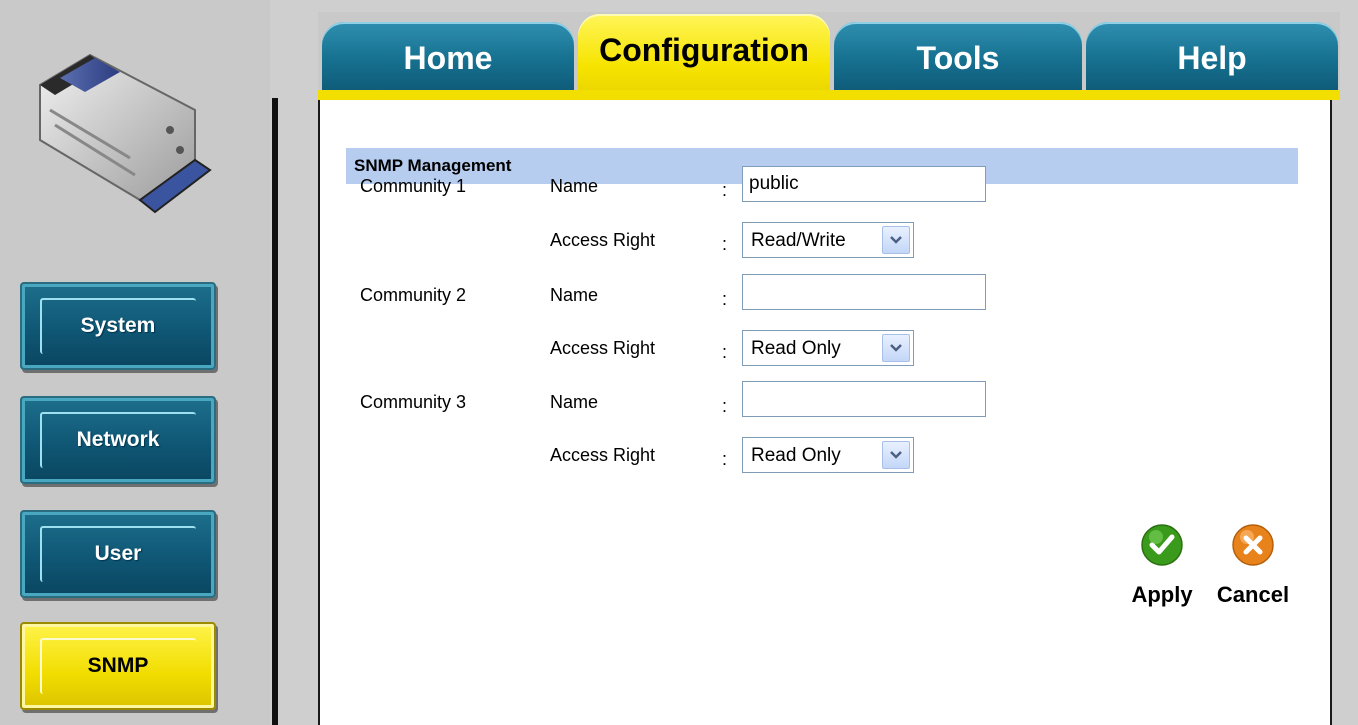  Describe the element at coordinates (864, 292) in the screenshot. I see `community-2-name-input` at that location.